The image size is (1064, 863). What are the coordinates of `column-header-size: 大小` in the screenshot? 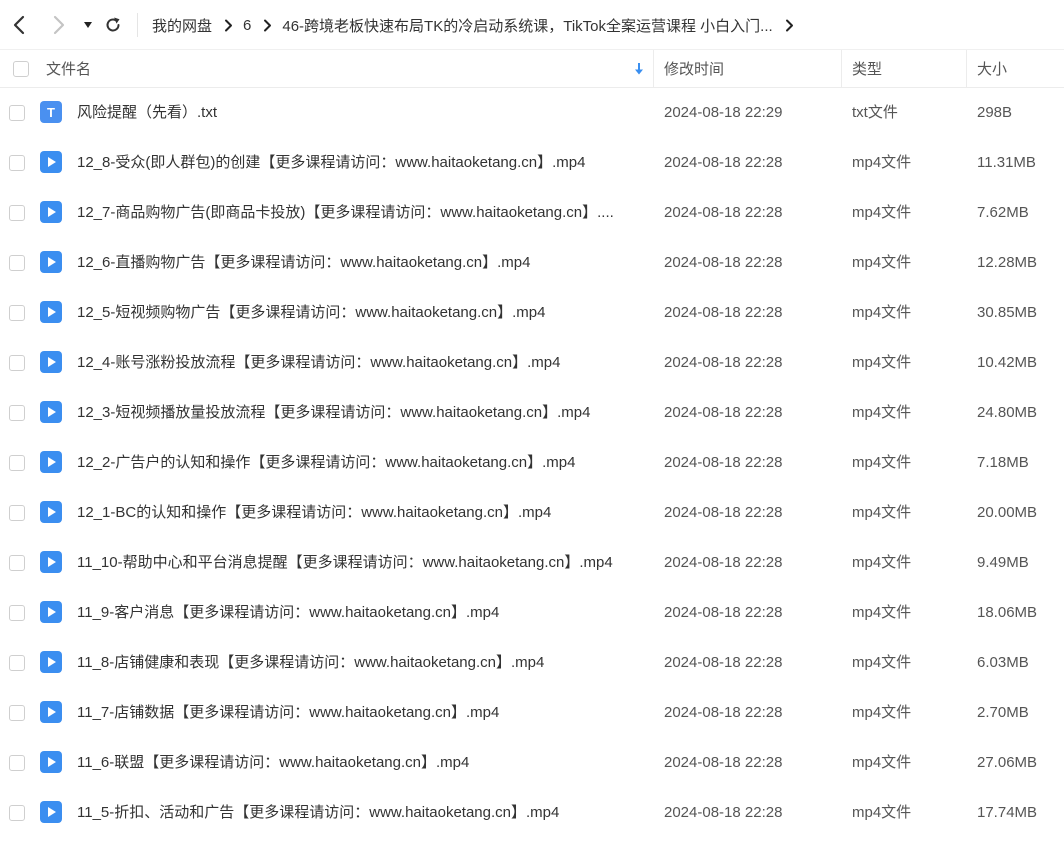 It's located at (992, 68).